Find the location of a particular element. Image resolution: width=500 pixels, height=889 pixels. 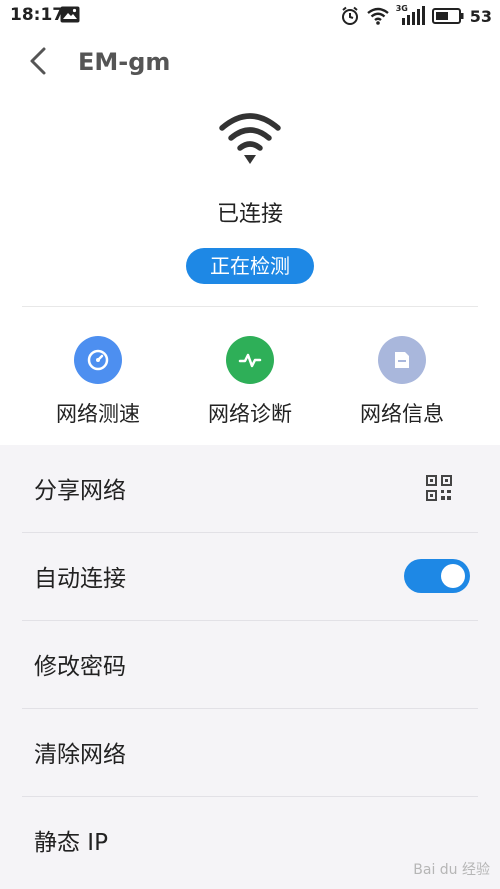

divider is located at coordinates (250, 306).